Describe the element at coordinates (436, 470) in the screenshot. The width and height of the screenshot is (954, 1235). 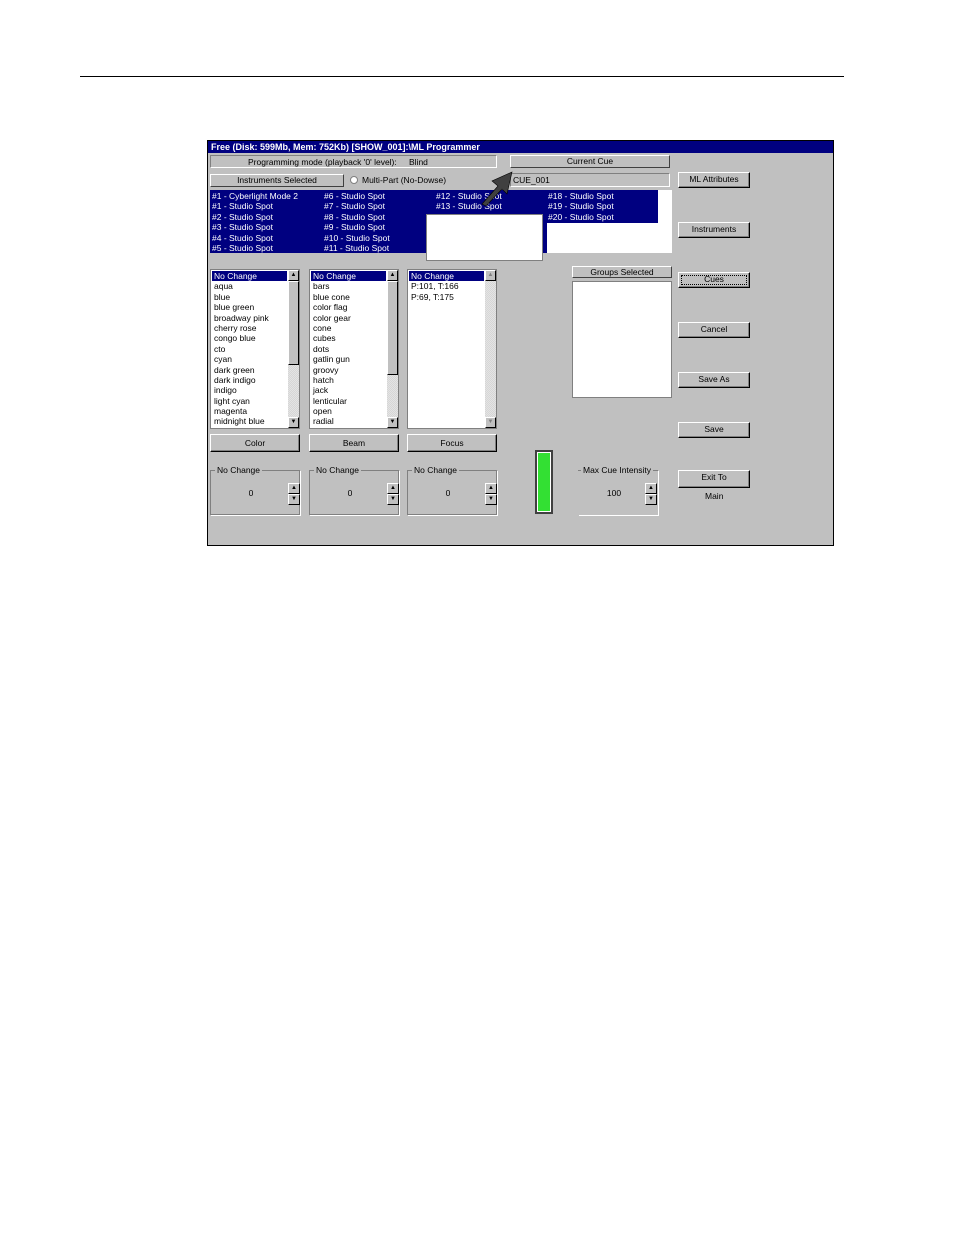
I see `focus-spinner-label: No Change` at that location.